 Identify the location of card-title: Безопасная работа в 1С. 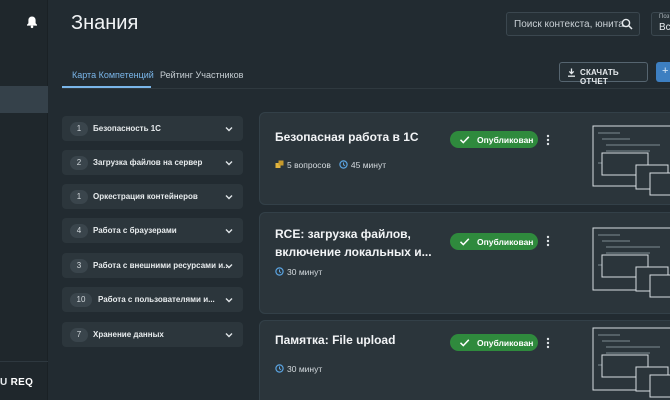
(360, 137).